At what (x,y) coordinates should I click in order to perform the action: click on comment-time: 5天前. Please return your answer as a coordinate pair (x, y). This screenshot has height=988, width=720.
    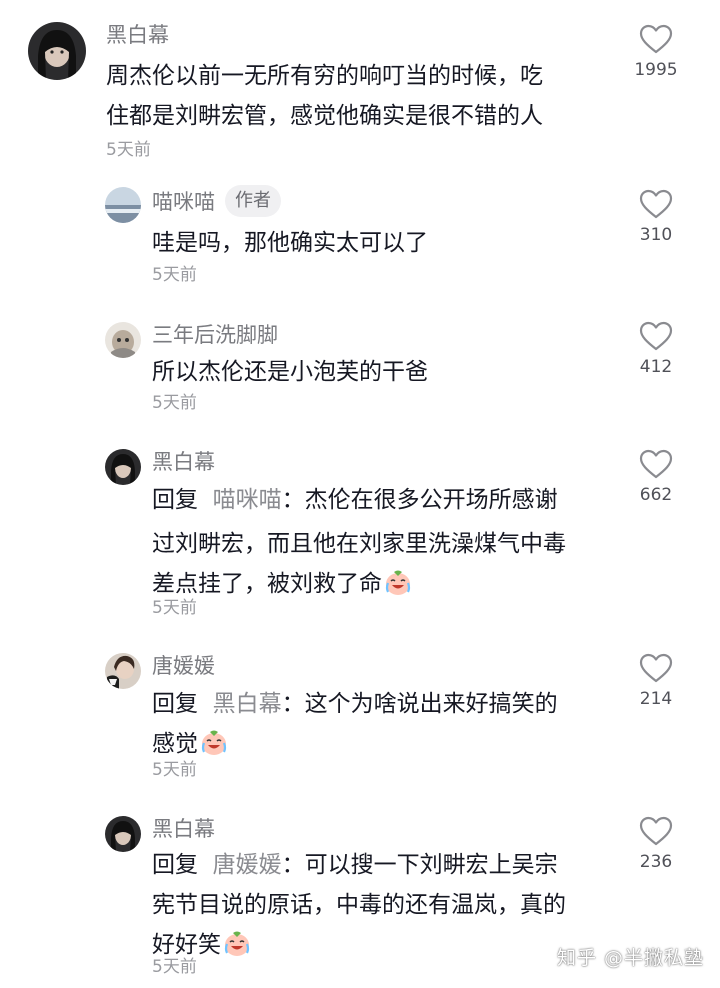
    Looking at the image, I should click on (128, 150).